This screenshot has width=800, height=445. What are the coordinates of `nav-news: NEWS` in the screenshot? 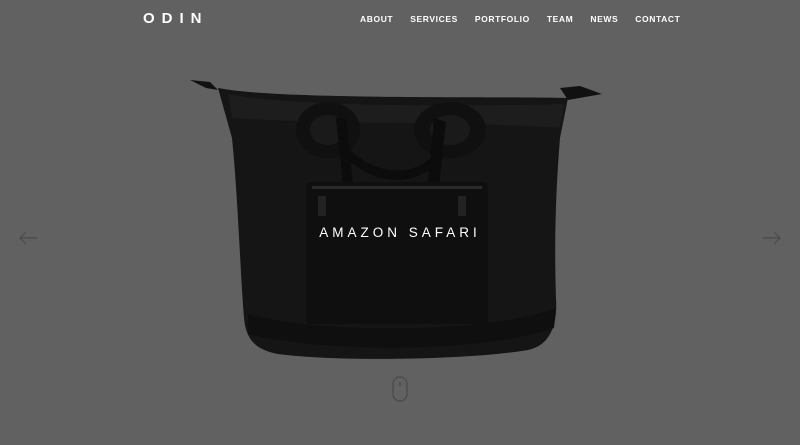 It's located at (604, 19).